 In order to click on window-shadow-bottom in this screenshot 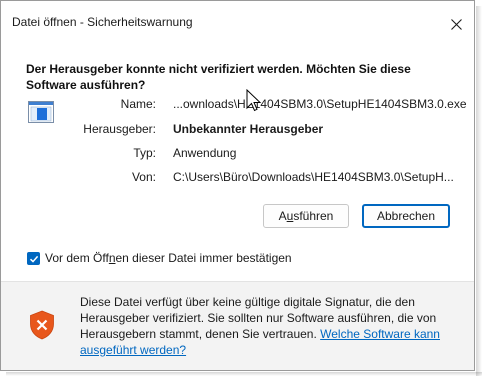, I will do `click(244, 374)`.